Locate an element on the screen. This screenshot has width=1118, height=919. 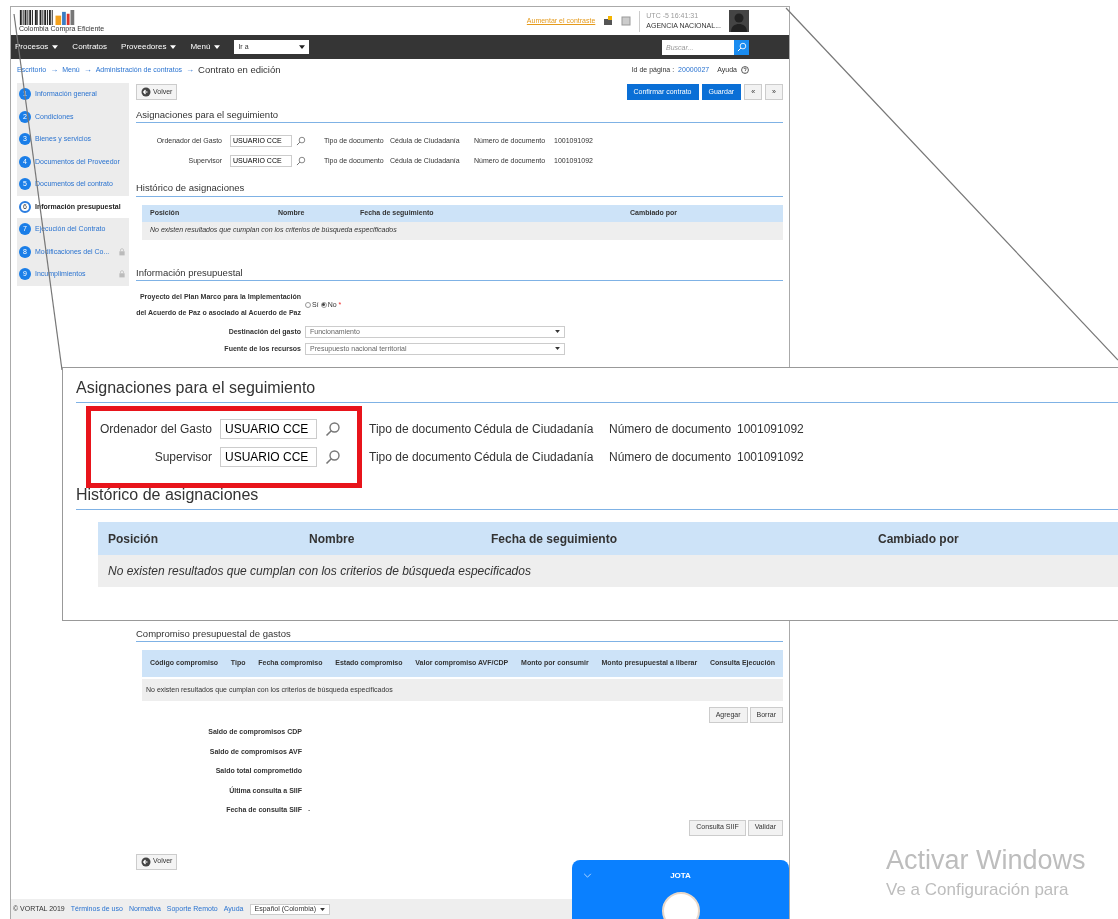
nav-menu-item: Menú is located at coordinates (205, 47).